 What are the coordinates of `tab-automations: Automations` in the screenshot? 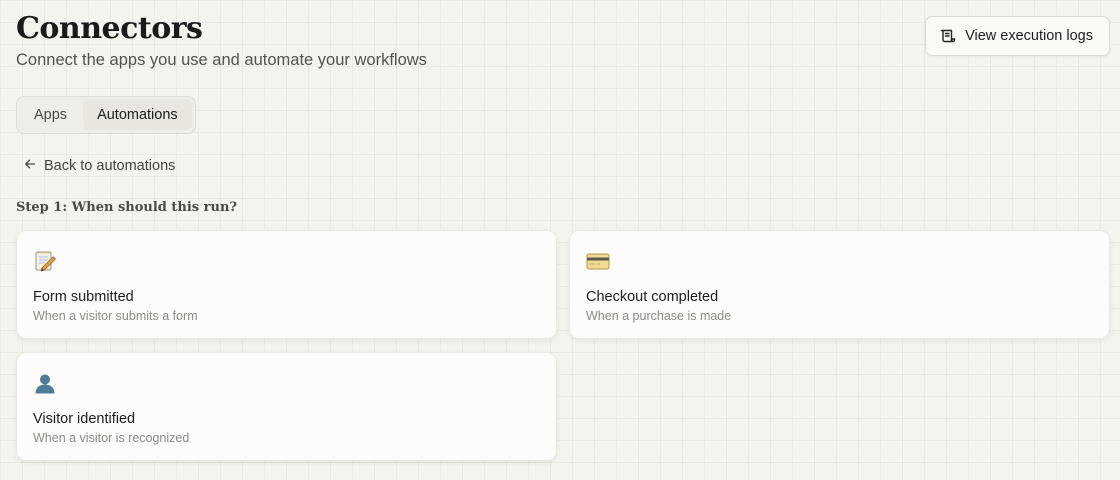 It's located at (137, 115).